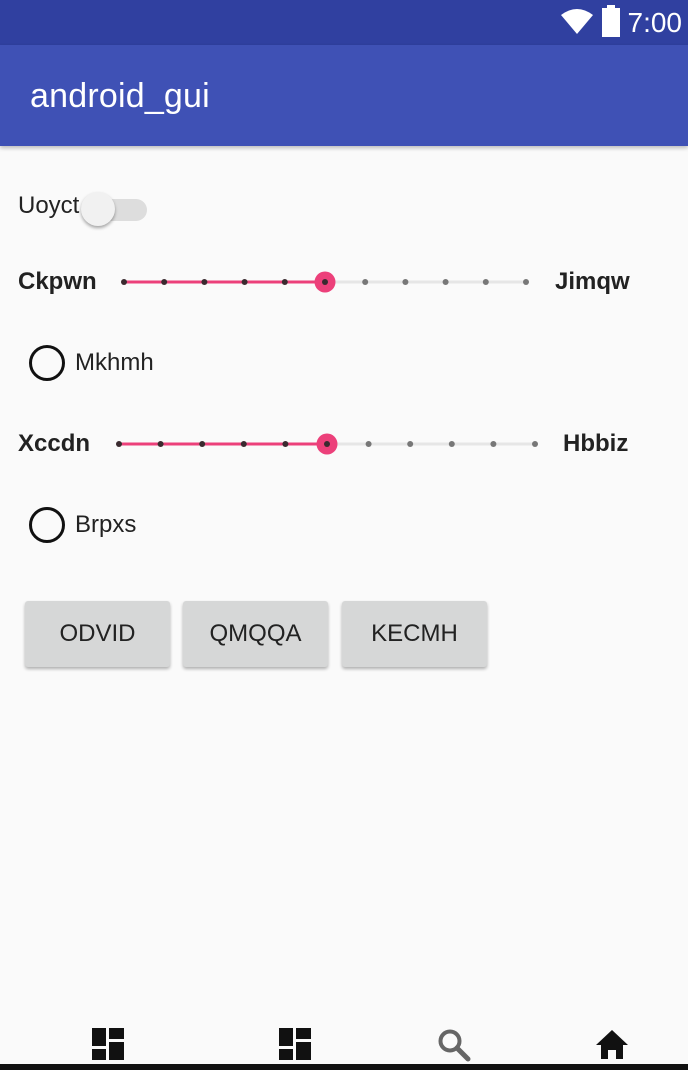  Describe the element at coordinates (344, 95) in the screenshot. I see `app-bar: android_gui` at that location.